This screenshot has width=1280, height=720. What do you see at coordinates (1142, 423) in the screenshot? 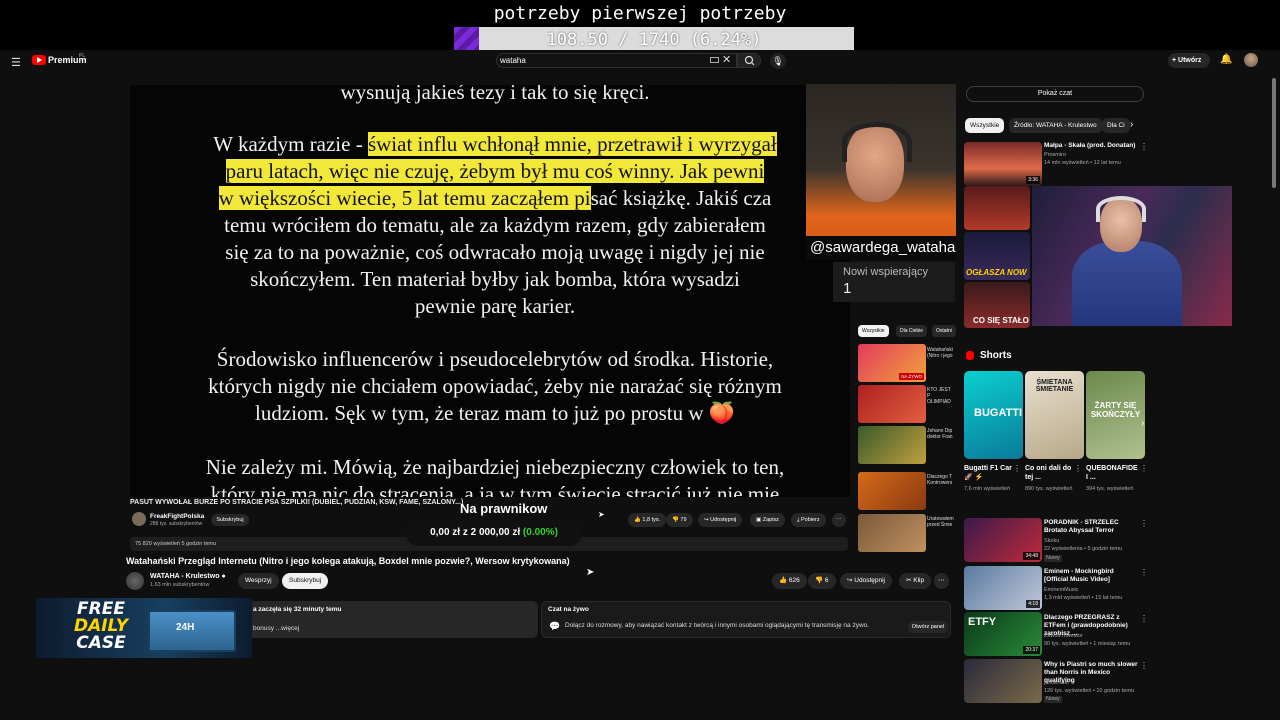
I see `shorts-next-icon: ›` at bounding box center [1142, 423].